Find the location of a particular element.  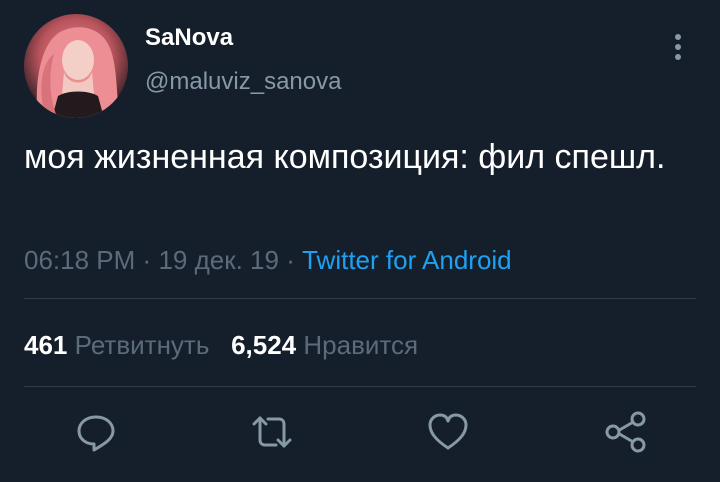

likes-label: Нравится is located at coordinates (361, 345).